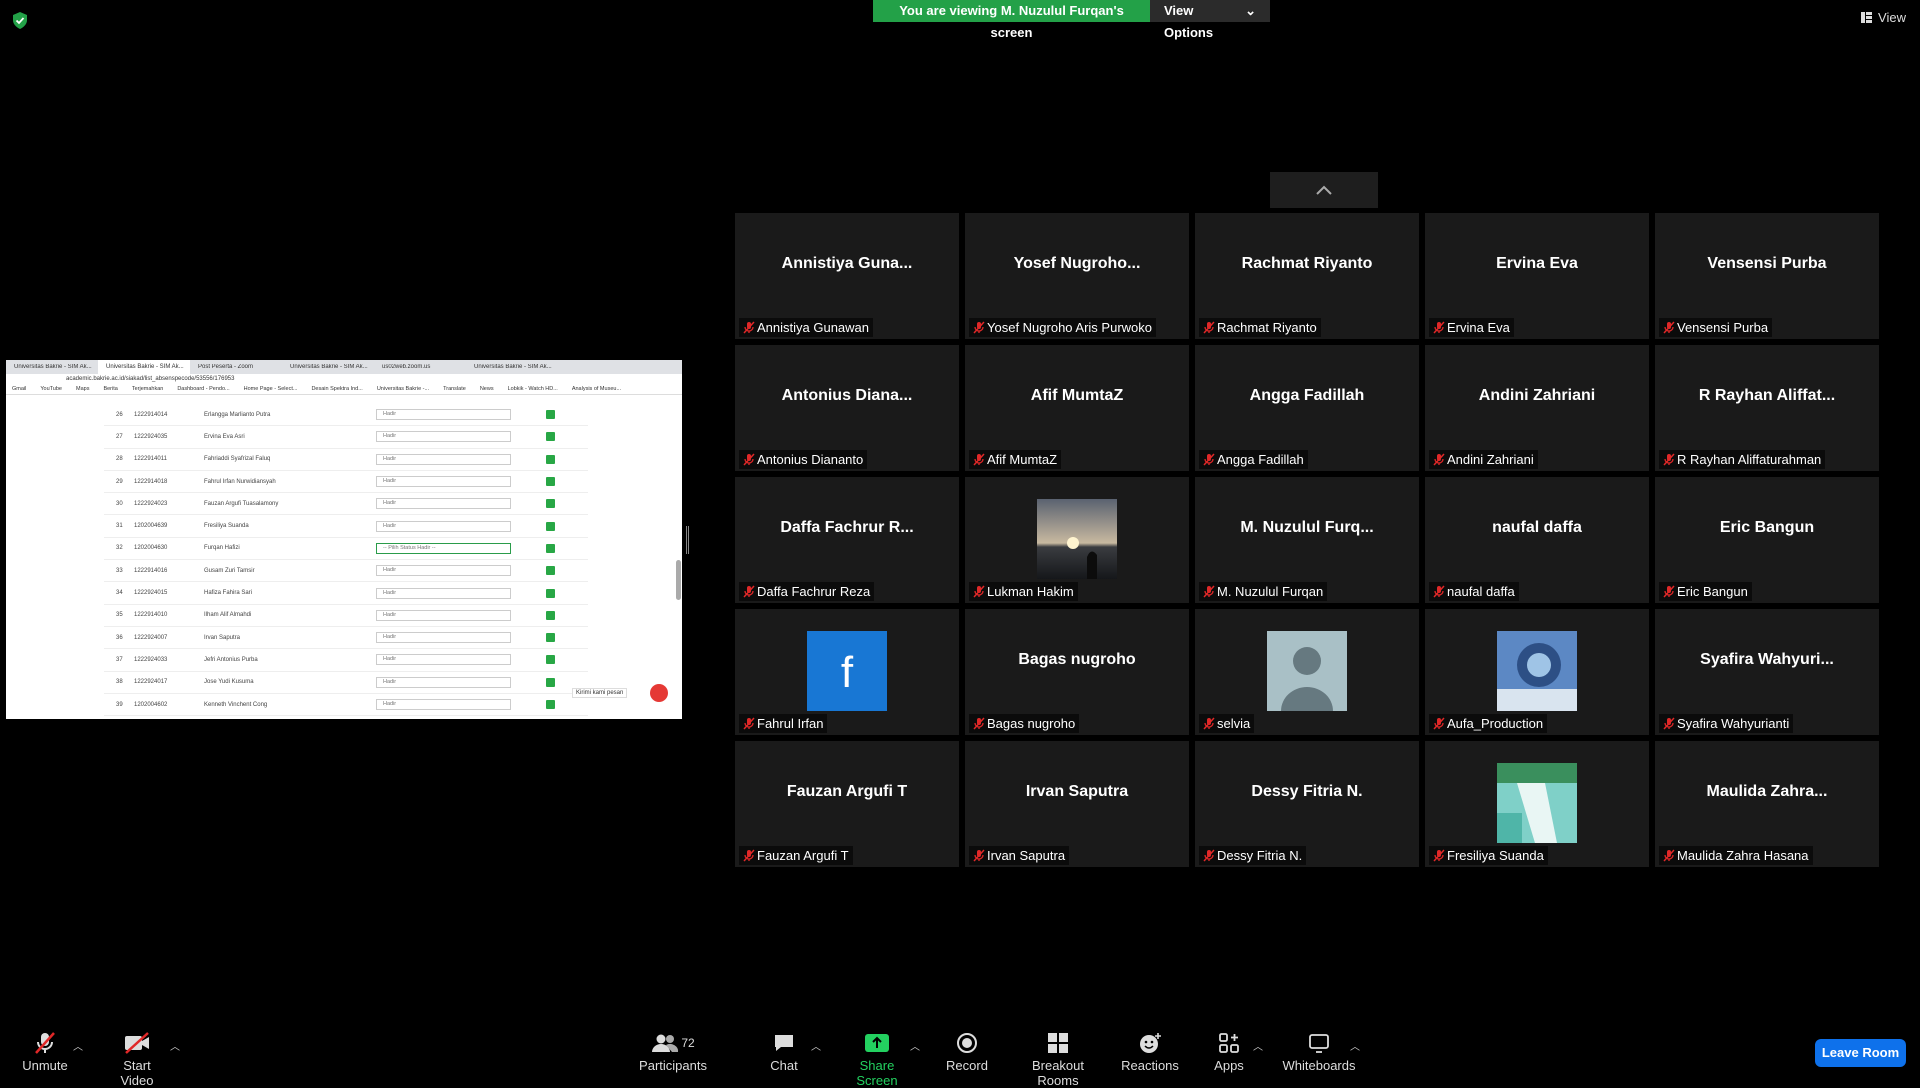 Image resolution: width=1920 pixels, height=1088 pixels. Describe the element at coordinates (1058, 1059) in the screenshot. I see `breakout-rooms-button: Breakout Rooms` at that location.